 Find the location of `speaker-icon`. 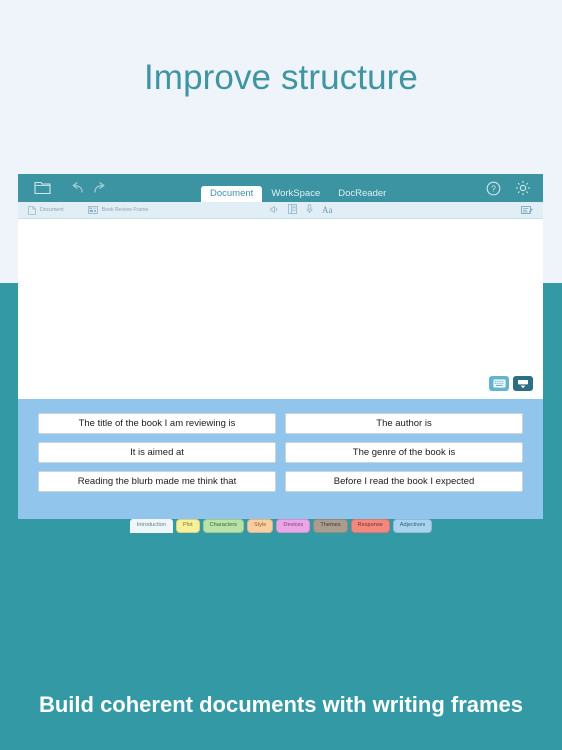

speaker-icon is located at coordinates (274, 210).